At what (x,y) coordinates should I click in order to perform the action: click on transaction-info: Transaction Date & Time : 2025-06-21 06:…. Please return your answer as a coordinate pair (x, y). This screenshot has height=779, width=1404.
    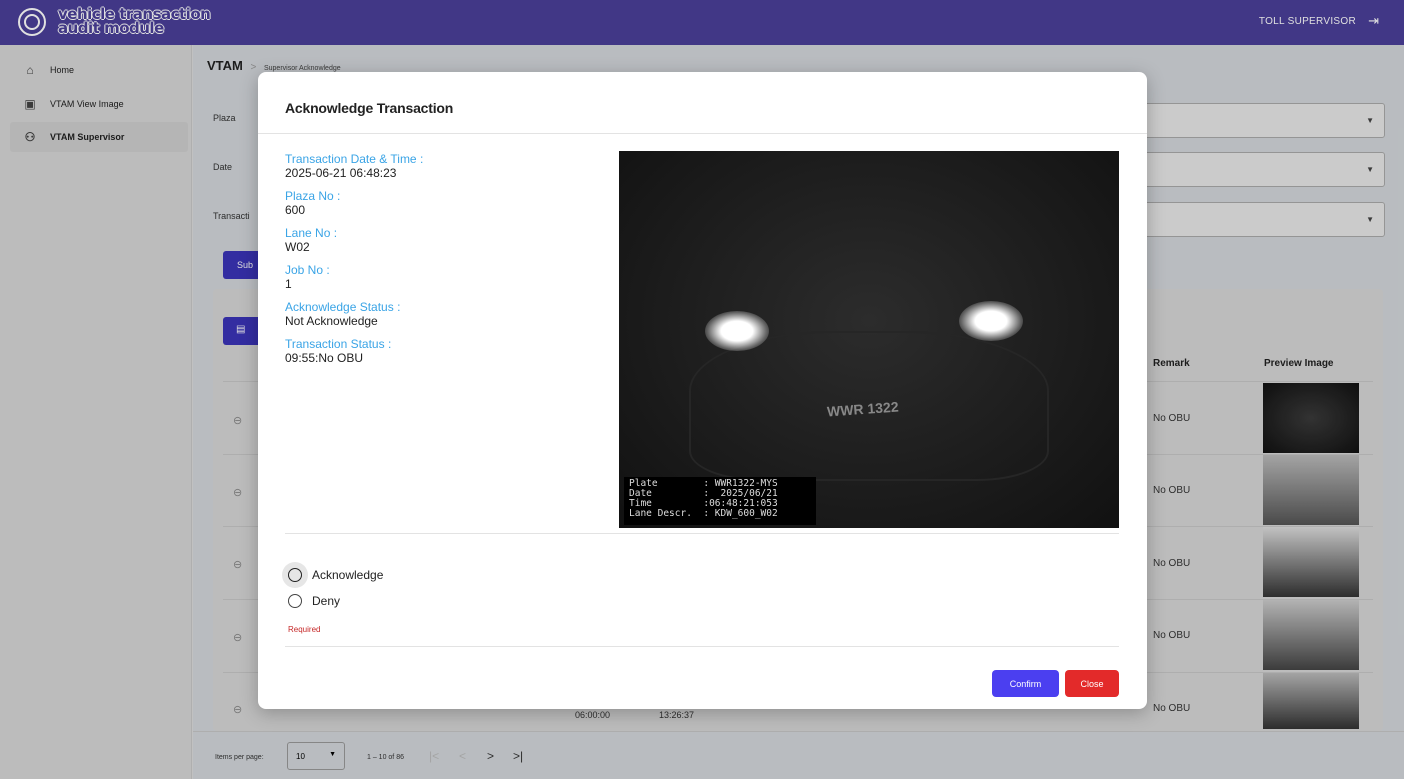
    Looking at the image, I should click on (354, 263).